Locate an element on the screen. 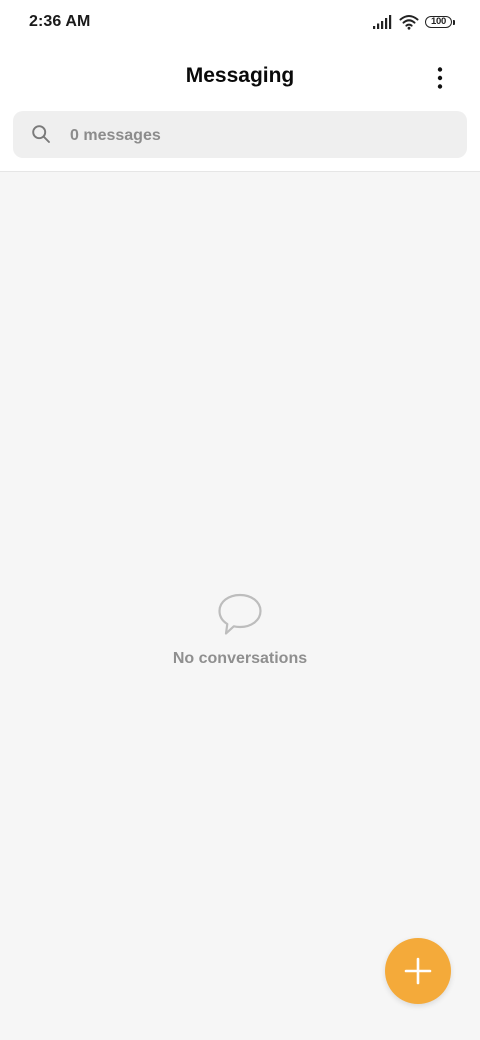 This screenshot has width=480, height=1040. wifi-icon is located at coordinates (409, 22).